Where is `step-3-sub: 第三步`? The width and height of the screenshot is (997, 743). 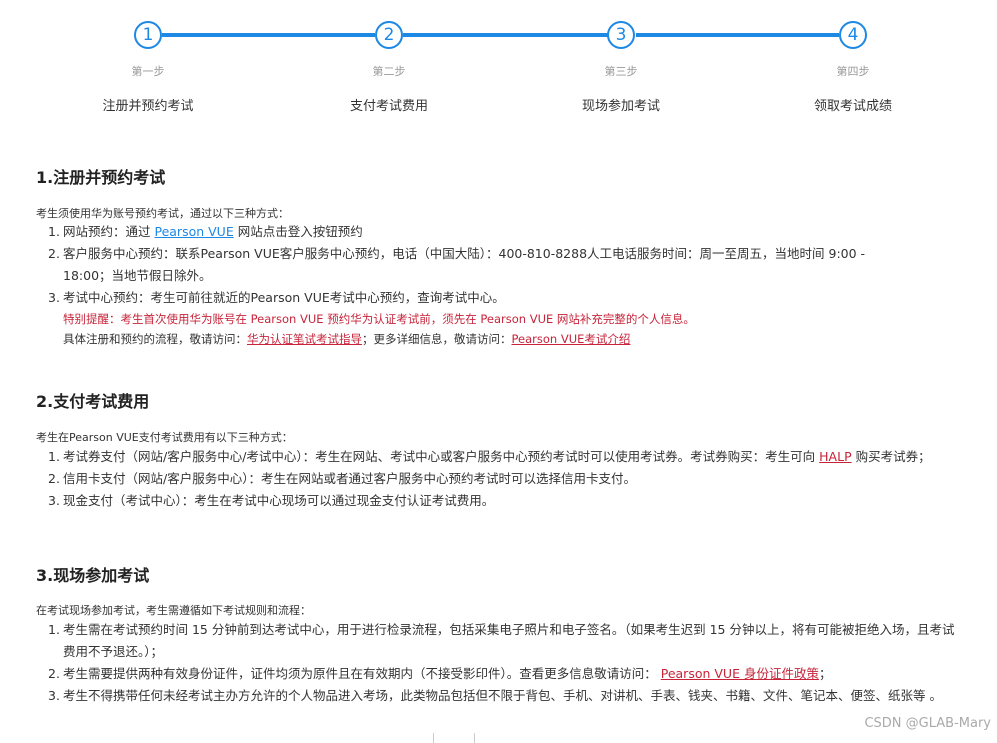 step-3-sub: 第三步 is located at coordinates (621, 71).